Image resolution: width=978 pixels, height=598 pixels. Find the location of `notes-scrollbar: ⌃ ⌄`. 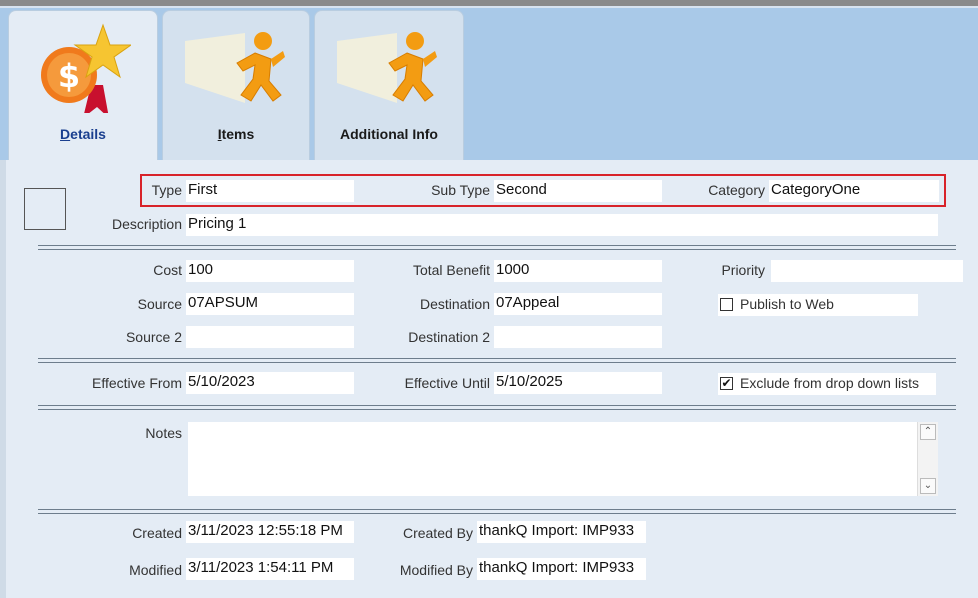

notes-scrollbar: ⌃ ⌄ is located at coordinates (927, 459).